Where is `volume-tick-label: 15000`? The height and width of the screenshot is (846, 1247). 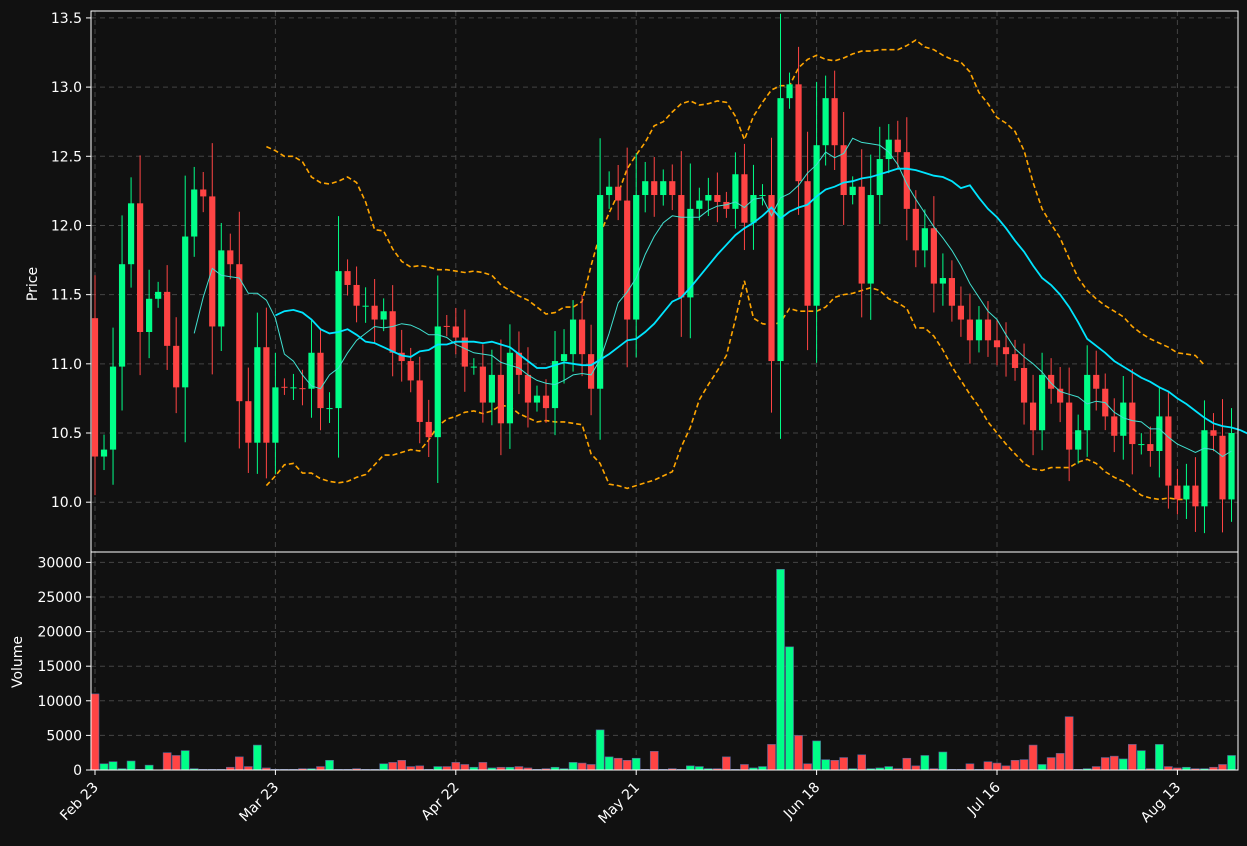 volume-tick-label: 15000 is located at coordinates (59, 667).